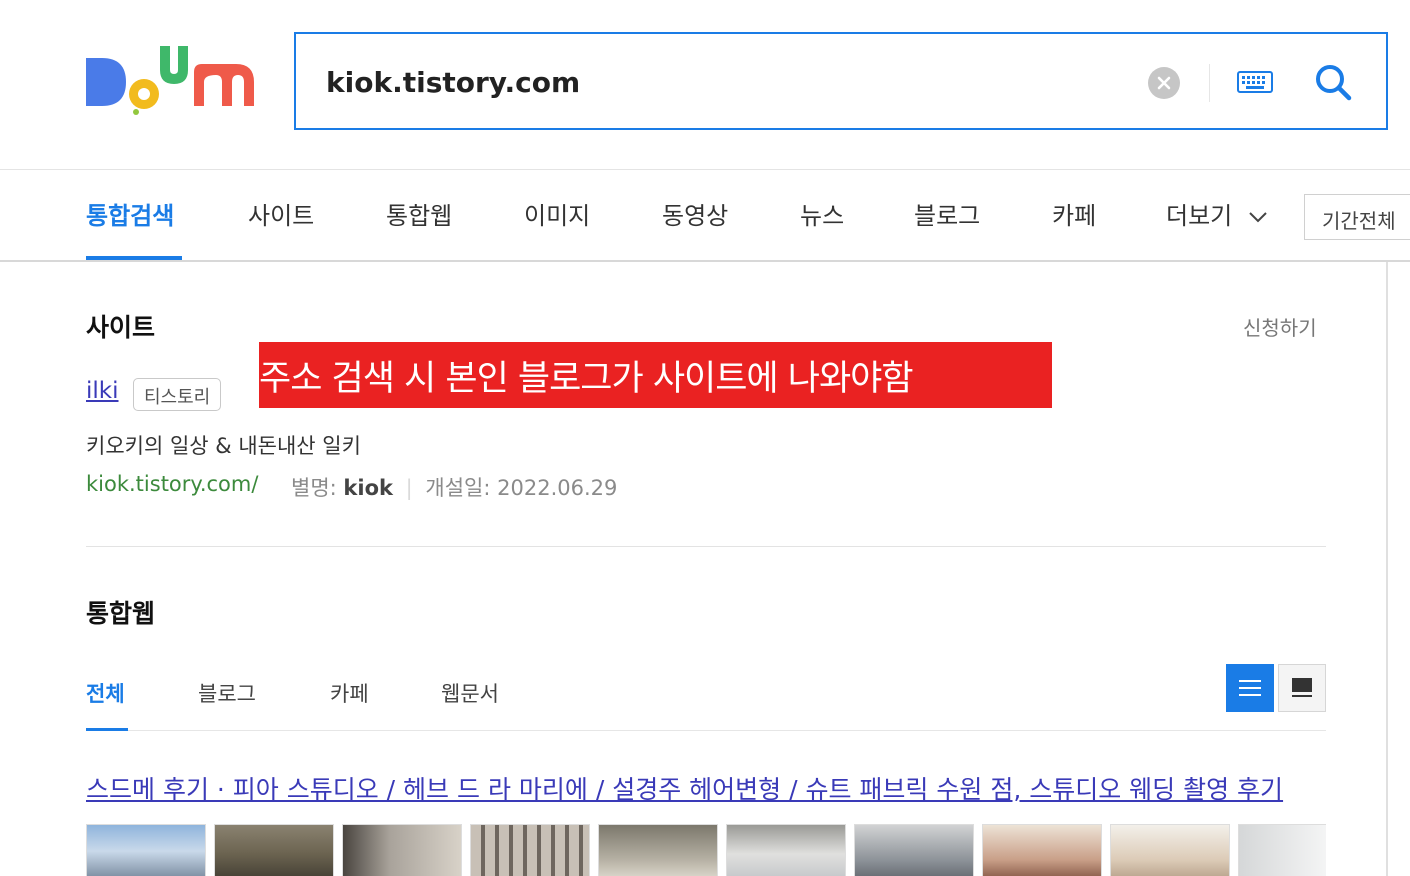  I want to click on opened-label: 개설일:, so click(458, 488).